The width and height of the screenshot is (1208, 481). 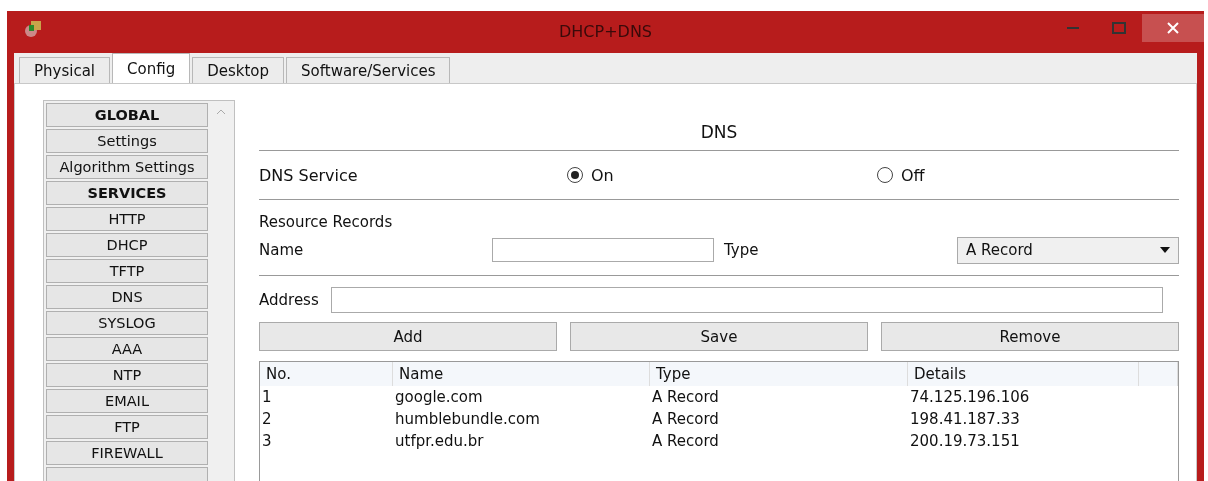 What do you see at coordinates (127, 219) in the screenshot?
I see `sidebar-item: HTTP` at bounding box center [127, 219].